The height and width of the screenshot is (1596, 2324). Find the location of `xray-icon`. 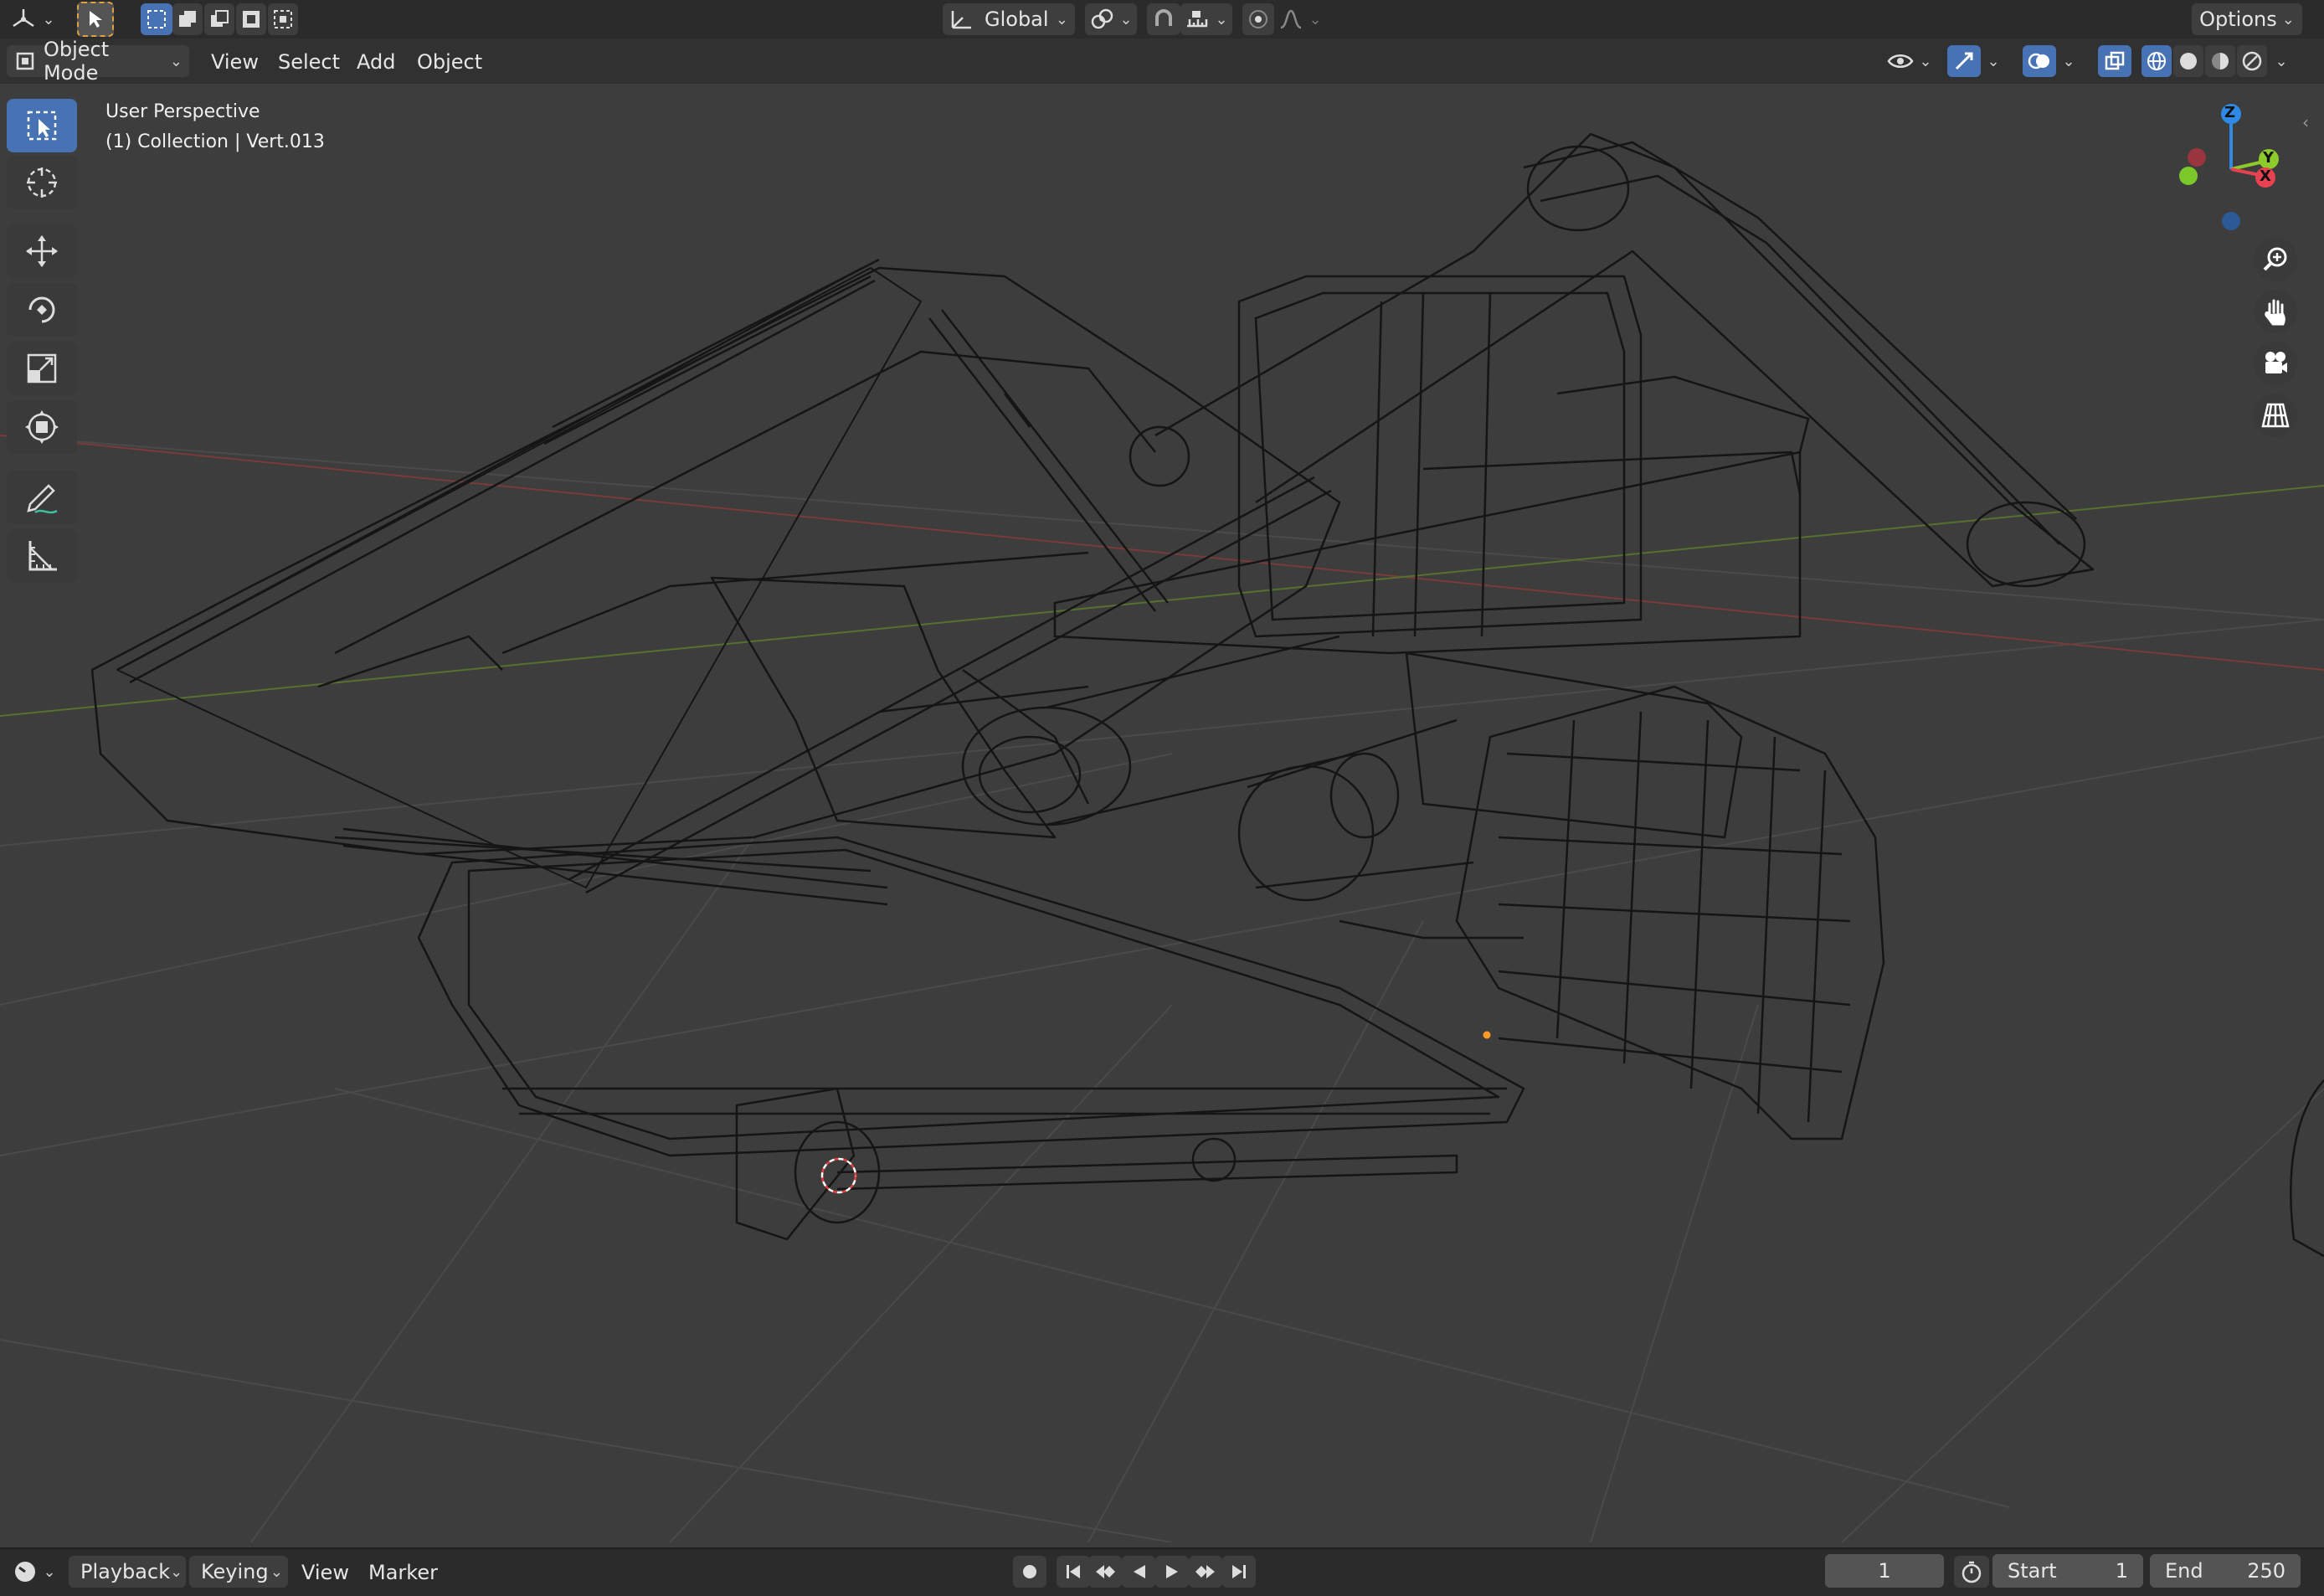

xray-icon is located at coordinates (2115, 60).